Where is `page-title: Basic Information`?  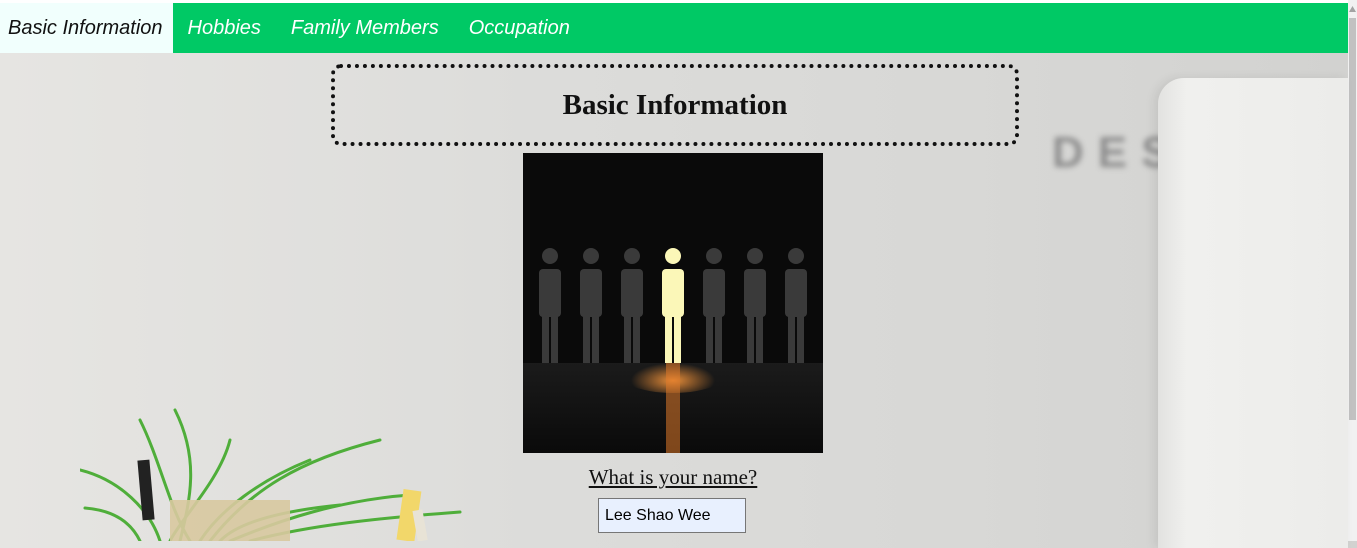
page-title: Basic Information is located at coordinates (675, 104).